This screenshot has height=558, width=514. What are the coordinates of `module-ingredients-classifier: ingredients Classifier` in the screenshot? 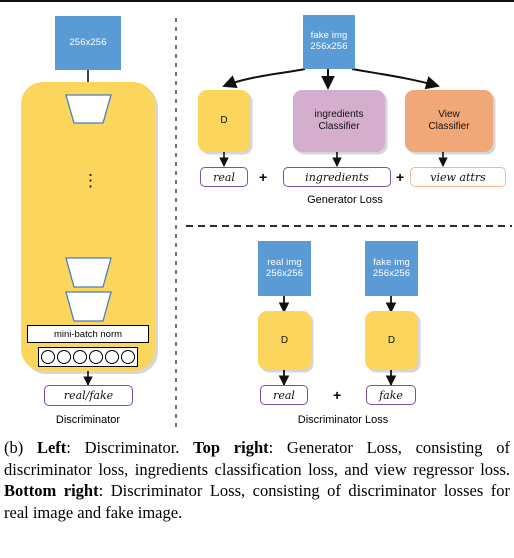 It's located at (339, 121).